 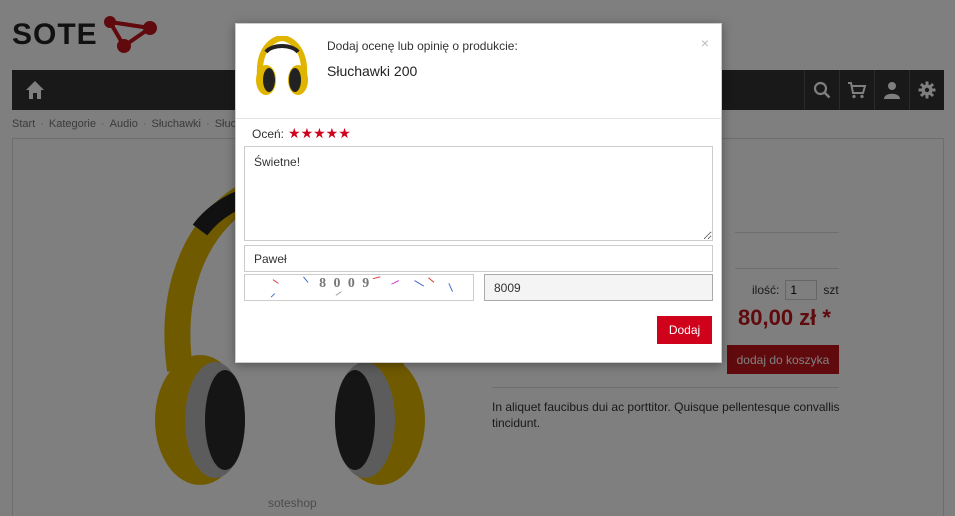 I want to click on captcha-input, so click(x=598, y=287).